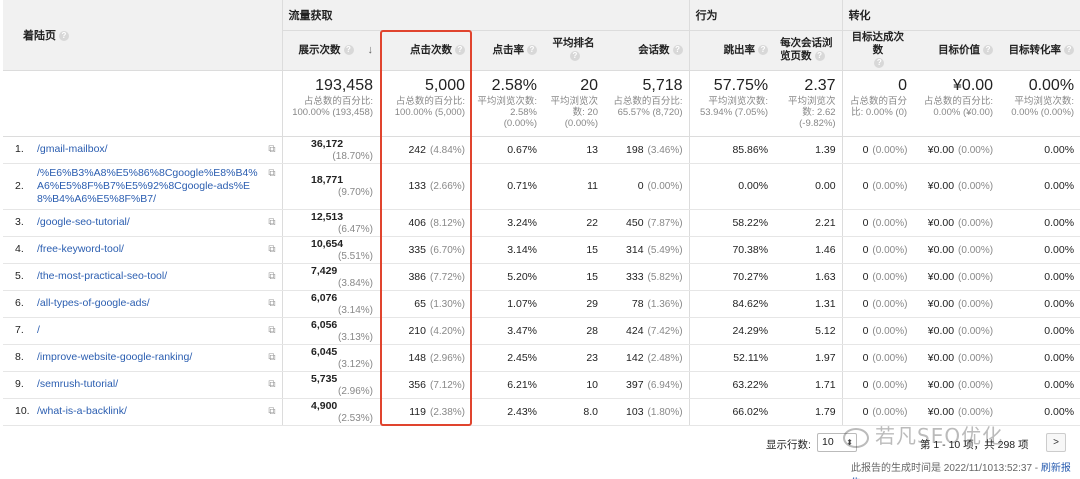 This screenshot has height=479, width=1080. What do you see at coordinates (788, 445) in the screenshot?
I see `rows-per-page-label: 显示行数:` at bounding box center [788, 445].